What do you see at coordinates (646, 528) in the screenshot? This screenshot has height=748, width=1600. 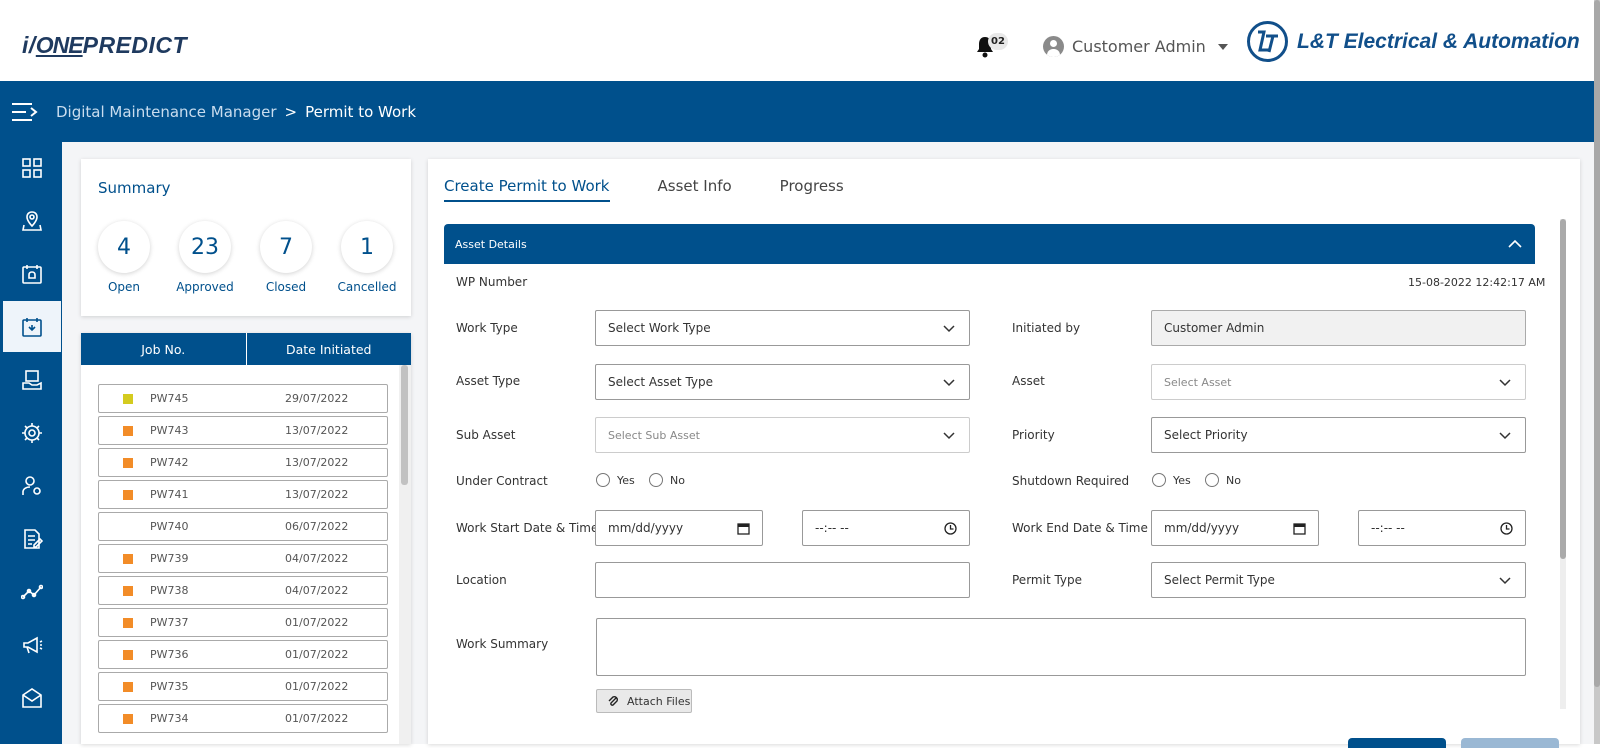 I see `date-placeholder: mm/dd/yyyy` at bounding box center [646, 528].